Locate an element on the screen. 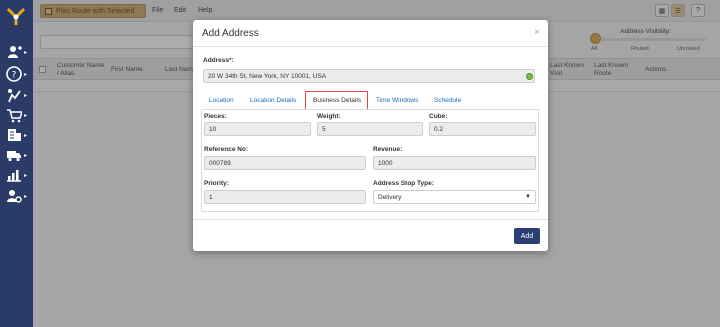  modal-header: Add Address × is located at coordinates (370, 33).